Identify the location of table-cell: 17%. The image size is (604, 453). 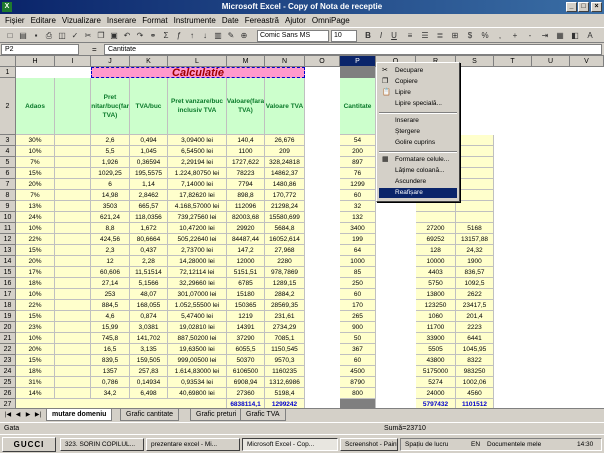
(35, 272).